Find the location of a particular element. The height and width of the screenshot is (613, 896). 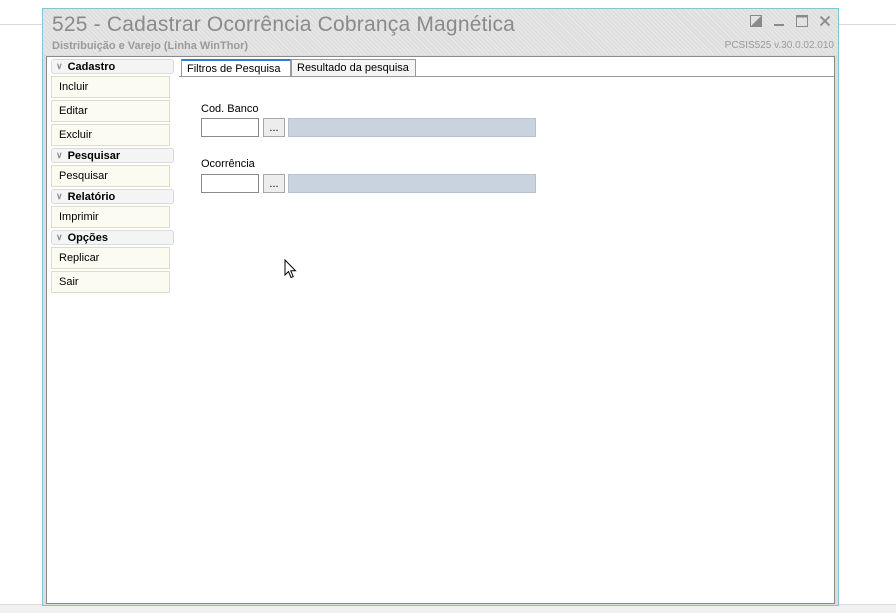

group-header-relatorio: ∨ Relatório is located at coordinates (112, 196).